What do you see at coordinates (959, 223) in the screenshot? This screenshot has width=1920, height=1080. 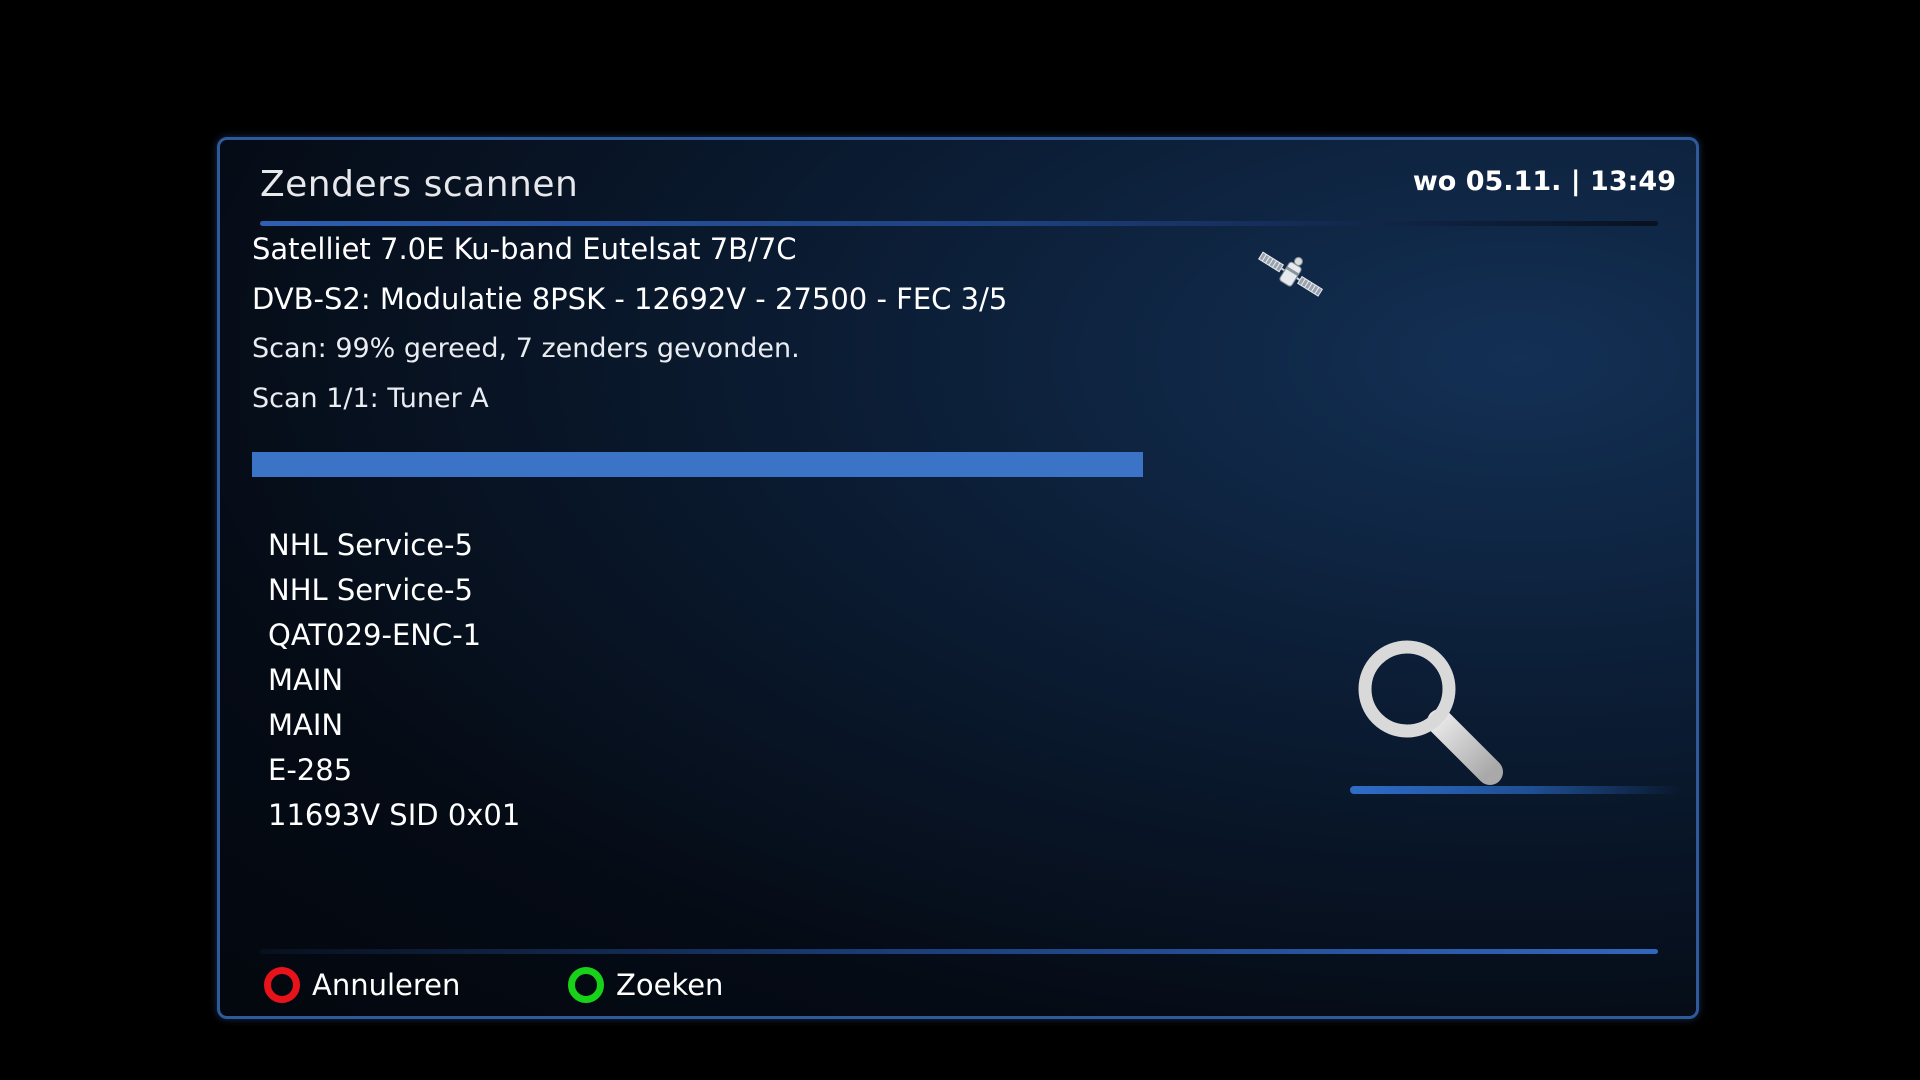 I see `title-divider` at bounding box center [959, 223].